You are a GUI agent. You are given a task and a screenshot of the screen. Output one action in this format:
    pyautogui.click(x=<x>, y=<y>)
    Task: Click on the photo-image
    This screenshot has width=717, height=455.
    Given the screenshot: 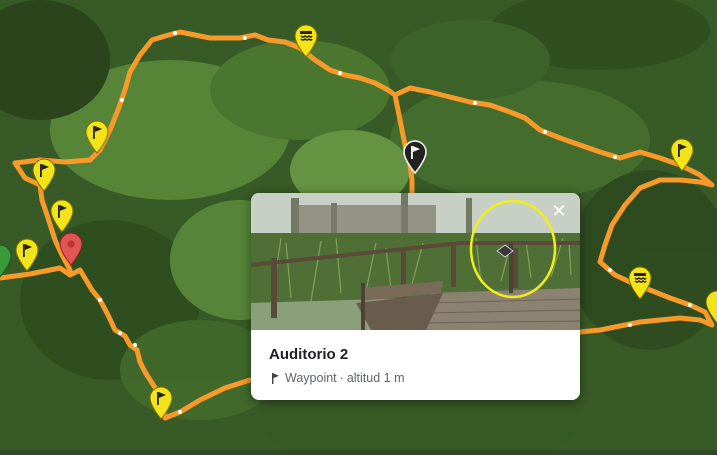 What is the action you would take?
    pyautogui.click(x=415, y=261)
    